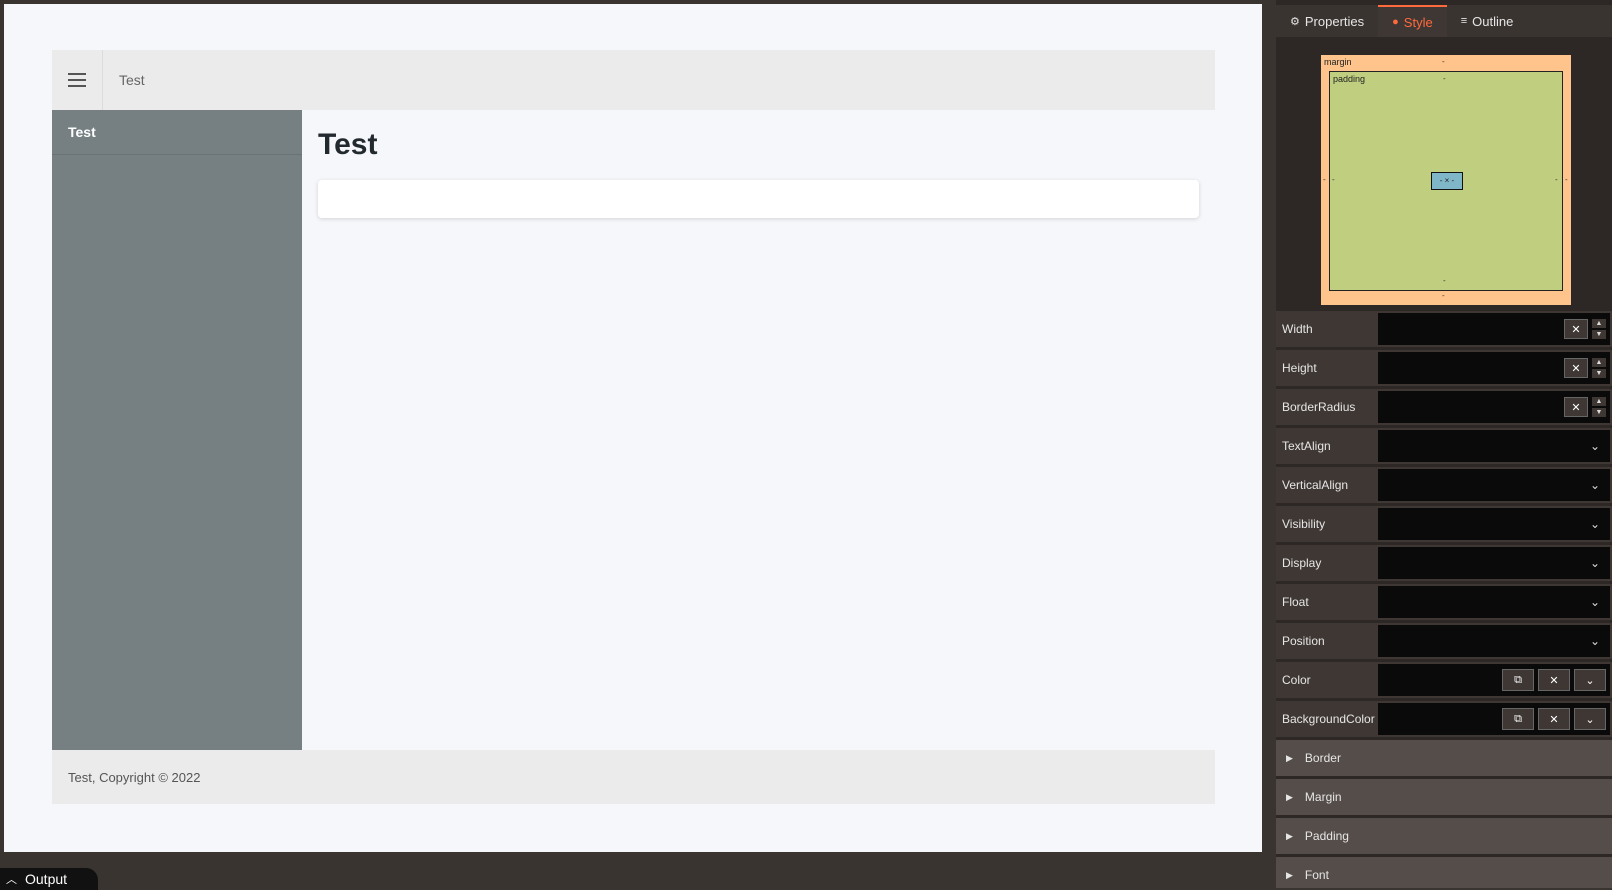 This screenshot has height=890, width=1612. What do you see at coordinates (1295, 21) in the screenshot?
I see `gear-icon: ⚙` at bounding box center [1295, 21].